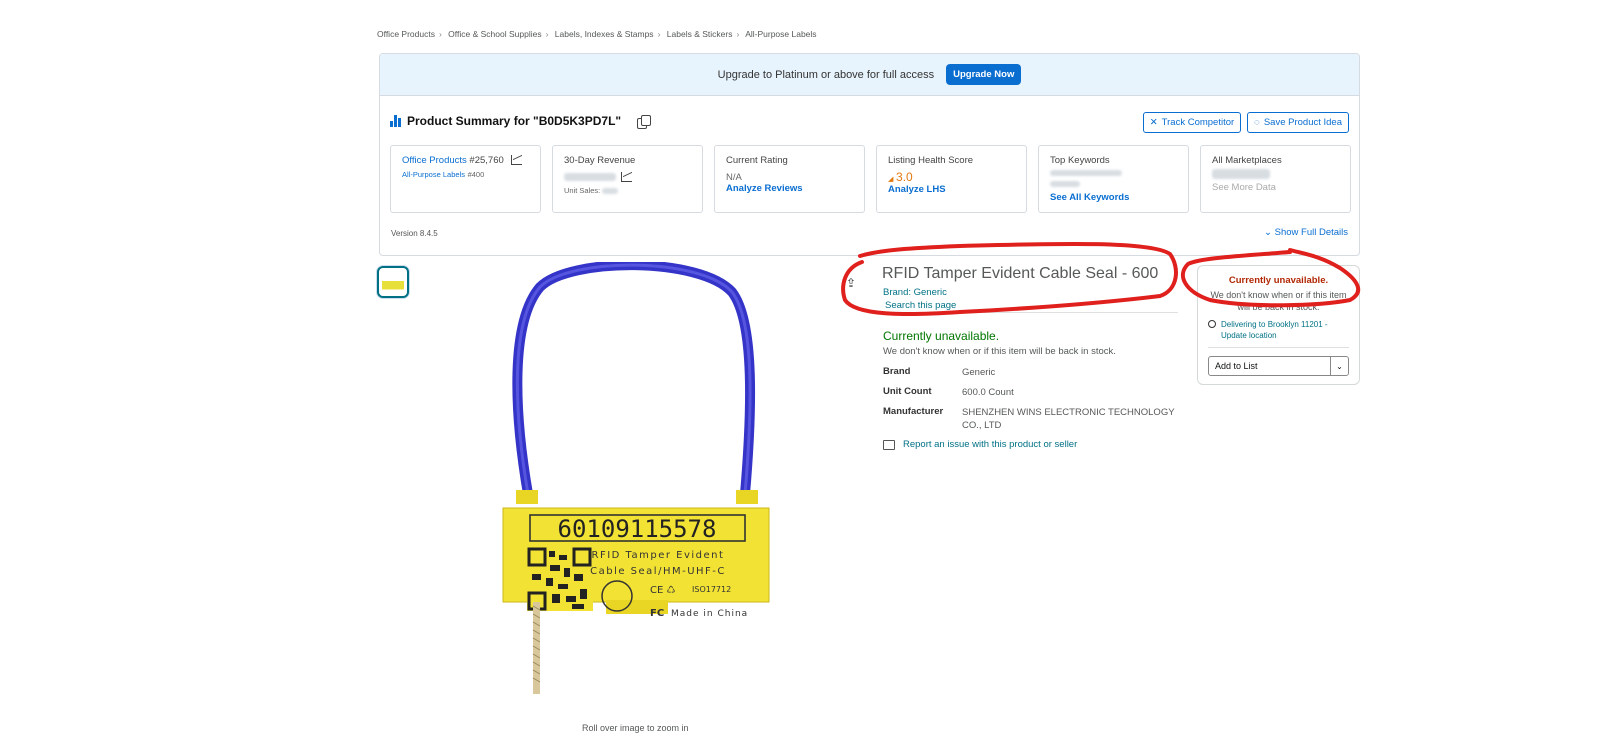  I want to click on unit-sales-blurred-value, so click(610, 191).